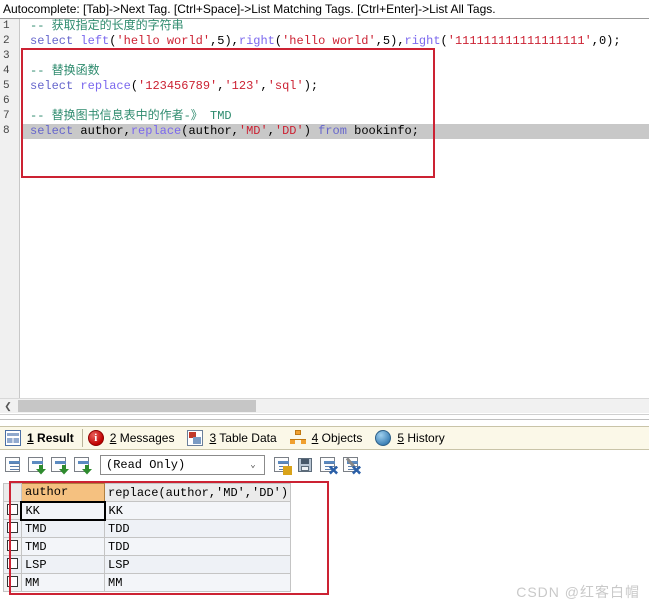 The height and width of the screenshot is (614, 649). What do you see at coordinates (197, 564) in the screenshot?
I see `cell-replace-result: LSP` at bounding box center [197, 564].